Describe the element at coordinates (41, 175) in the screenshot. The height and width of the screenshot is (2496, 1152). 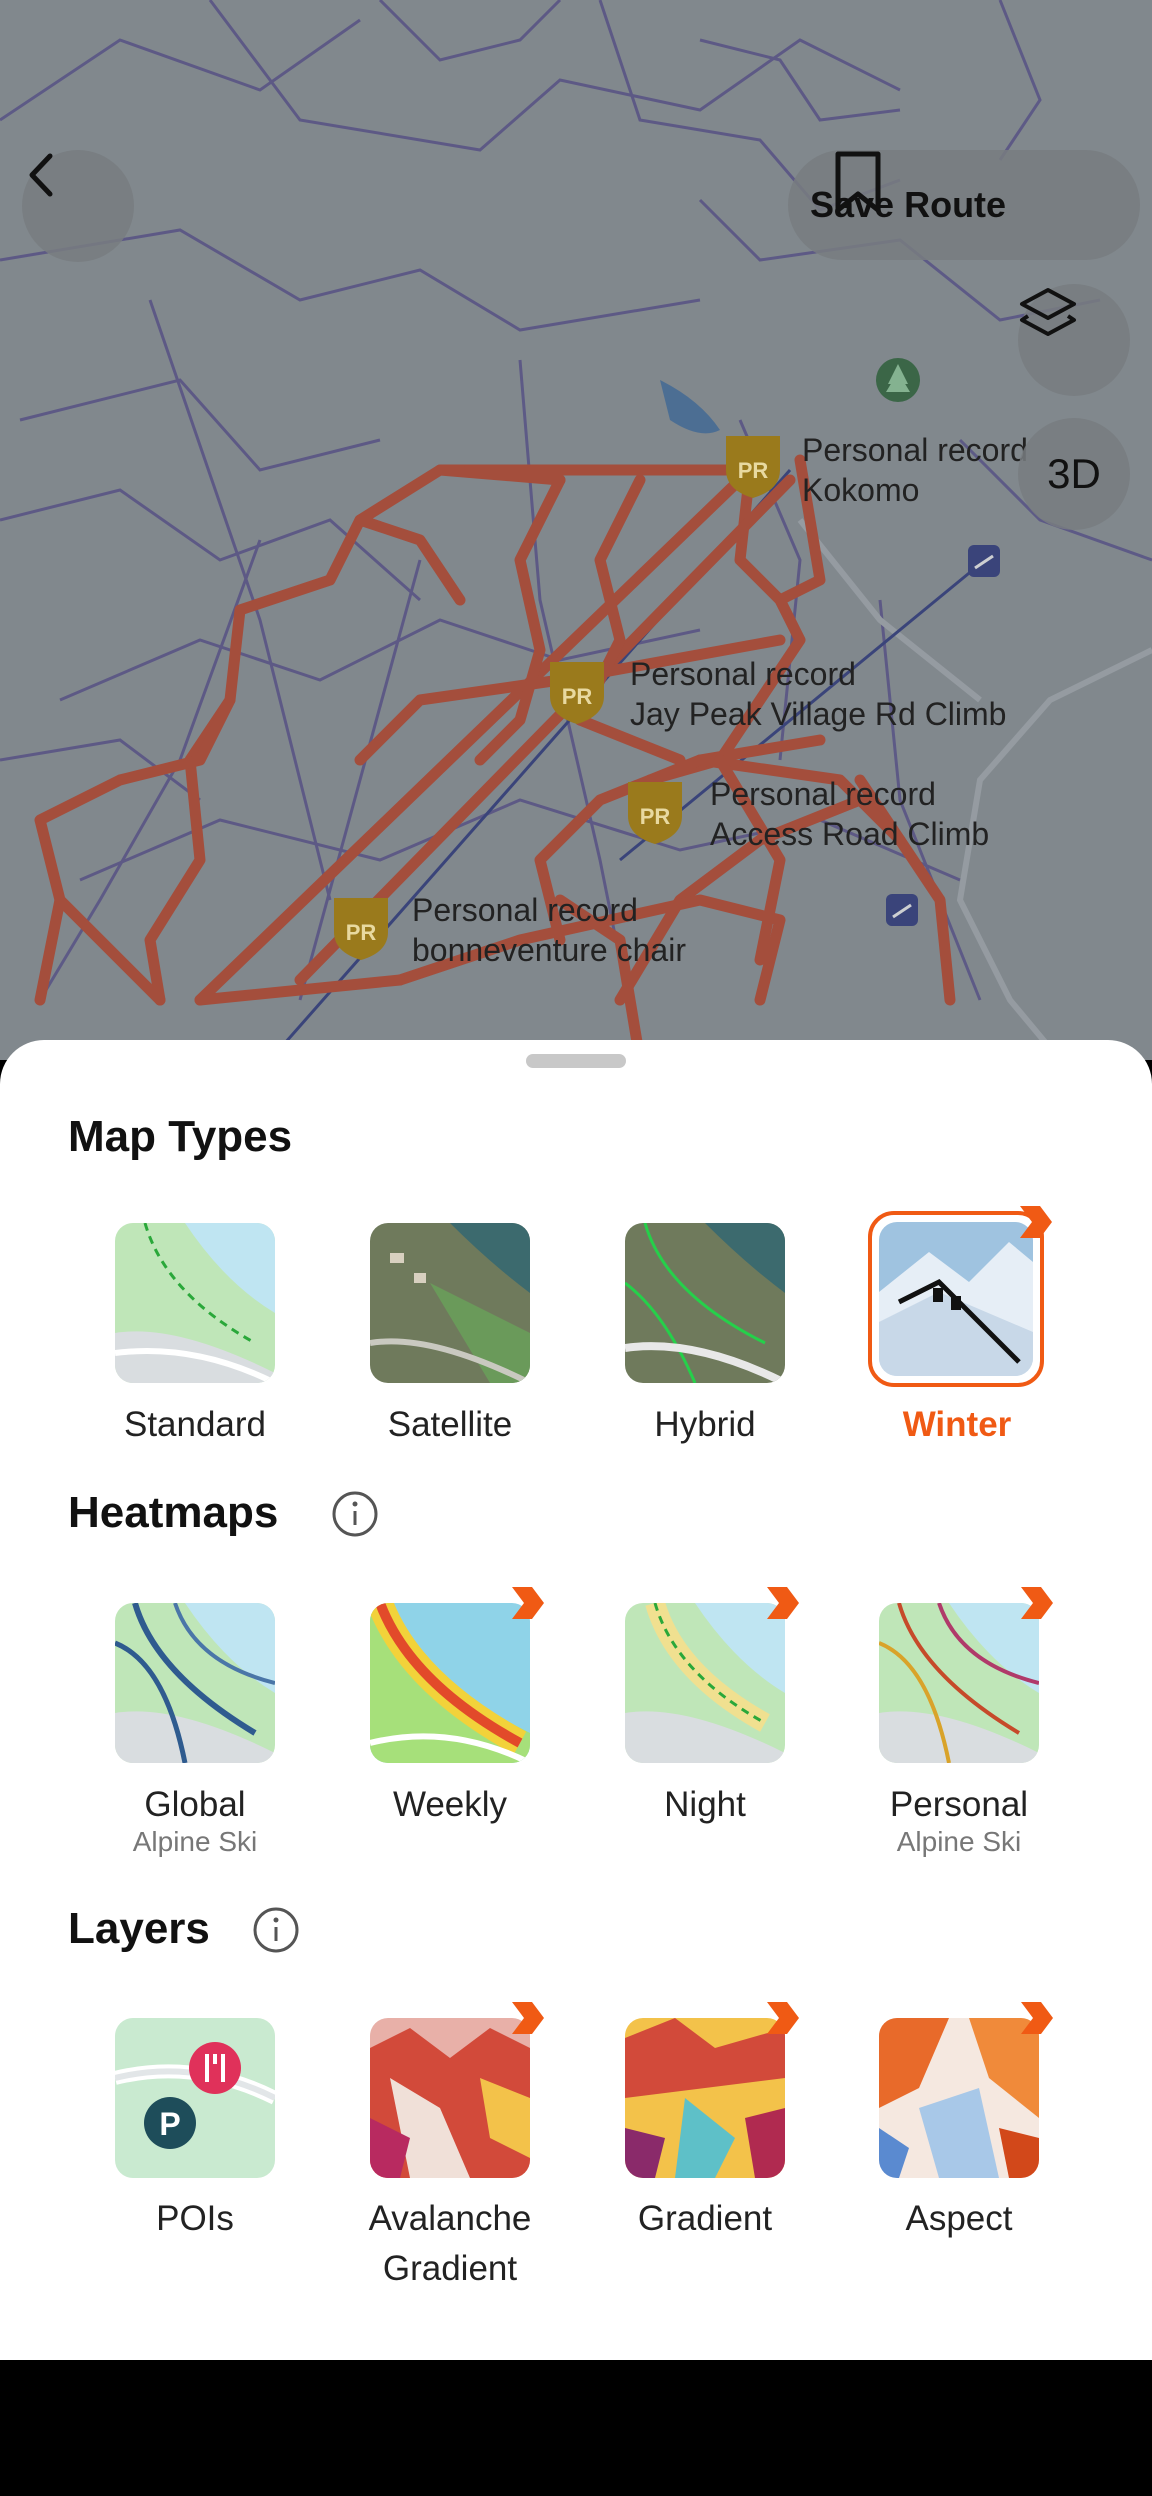
I see `chevron-left-icon` at that location.